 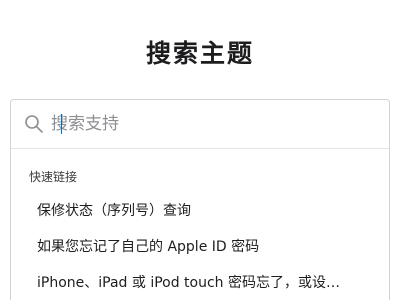 I want to click on quick-link-warranty-status: 保修状态（序列号）查询, so click(x=200, y=211).